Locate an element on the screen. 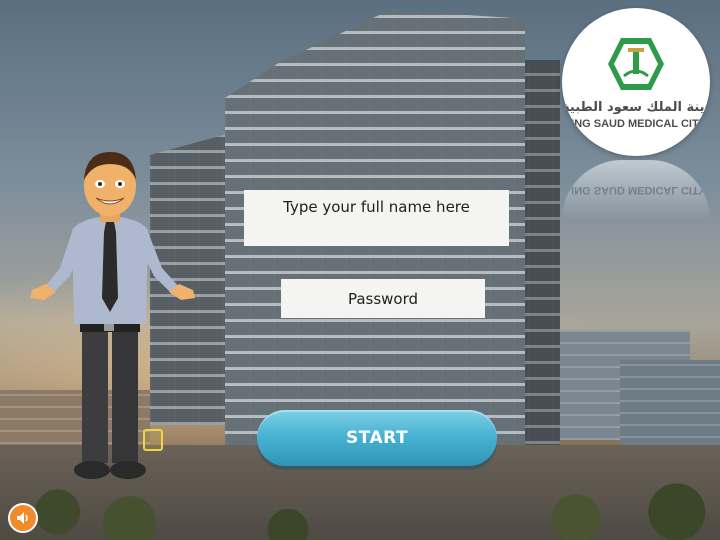 This screenshot has height=540, width=720. hospital-logo-icon is located at coordinates (636, 64).